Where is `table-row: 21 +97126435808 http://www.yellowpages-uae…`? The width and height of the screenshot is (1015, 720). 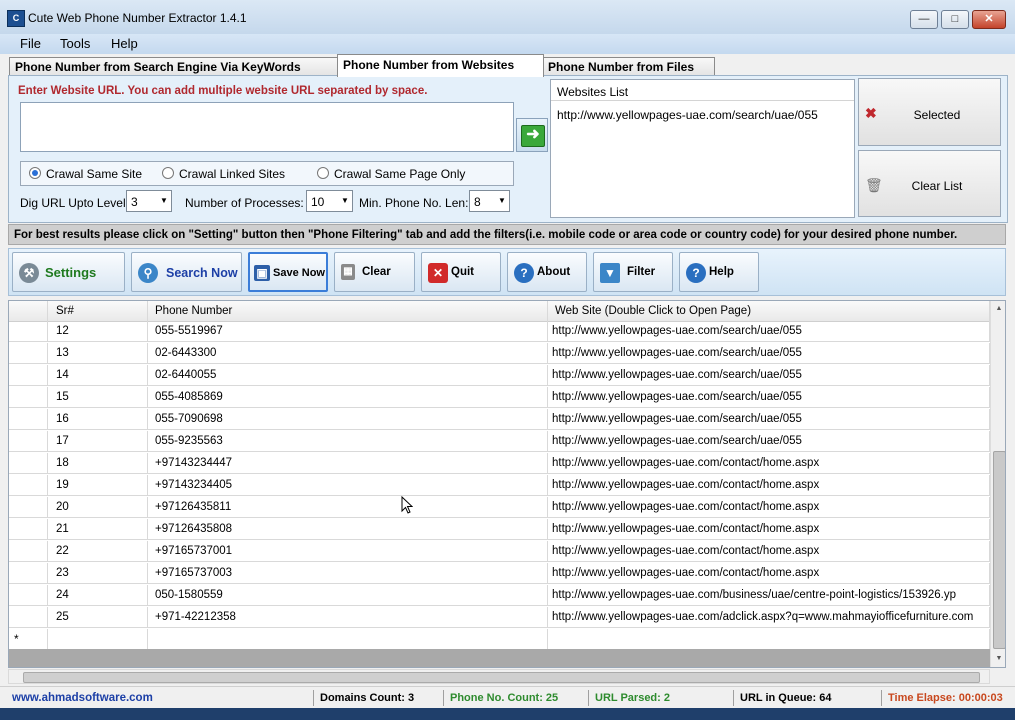
table-row: 21 +97126435808 http://www.yellowpages-uae… is located at coordinates (499, 530).